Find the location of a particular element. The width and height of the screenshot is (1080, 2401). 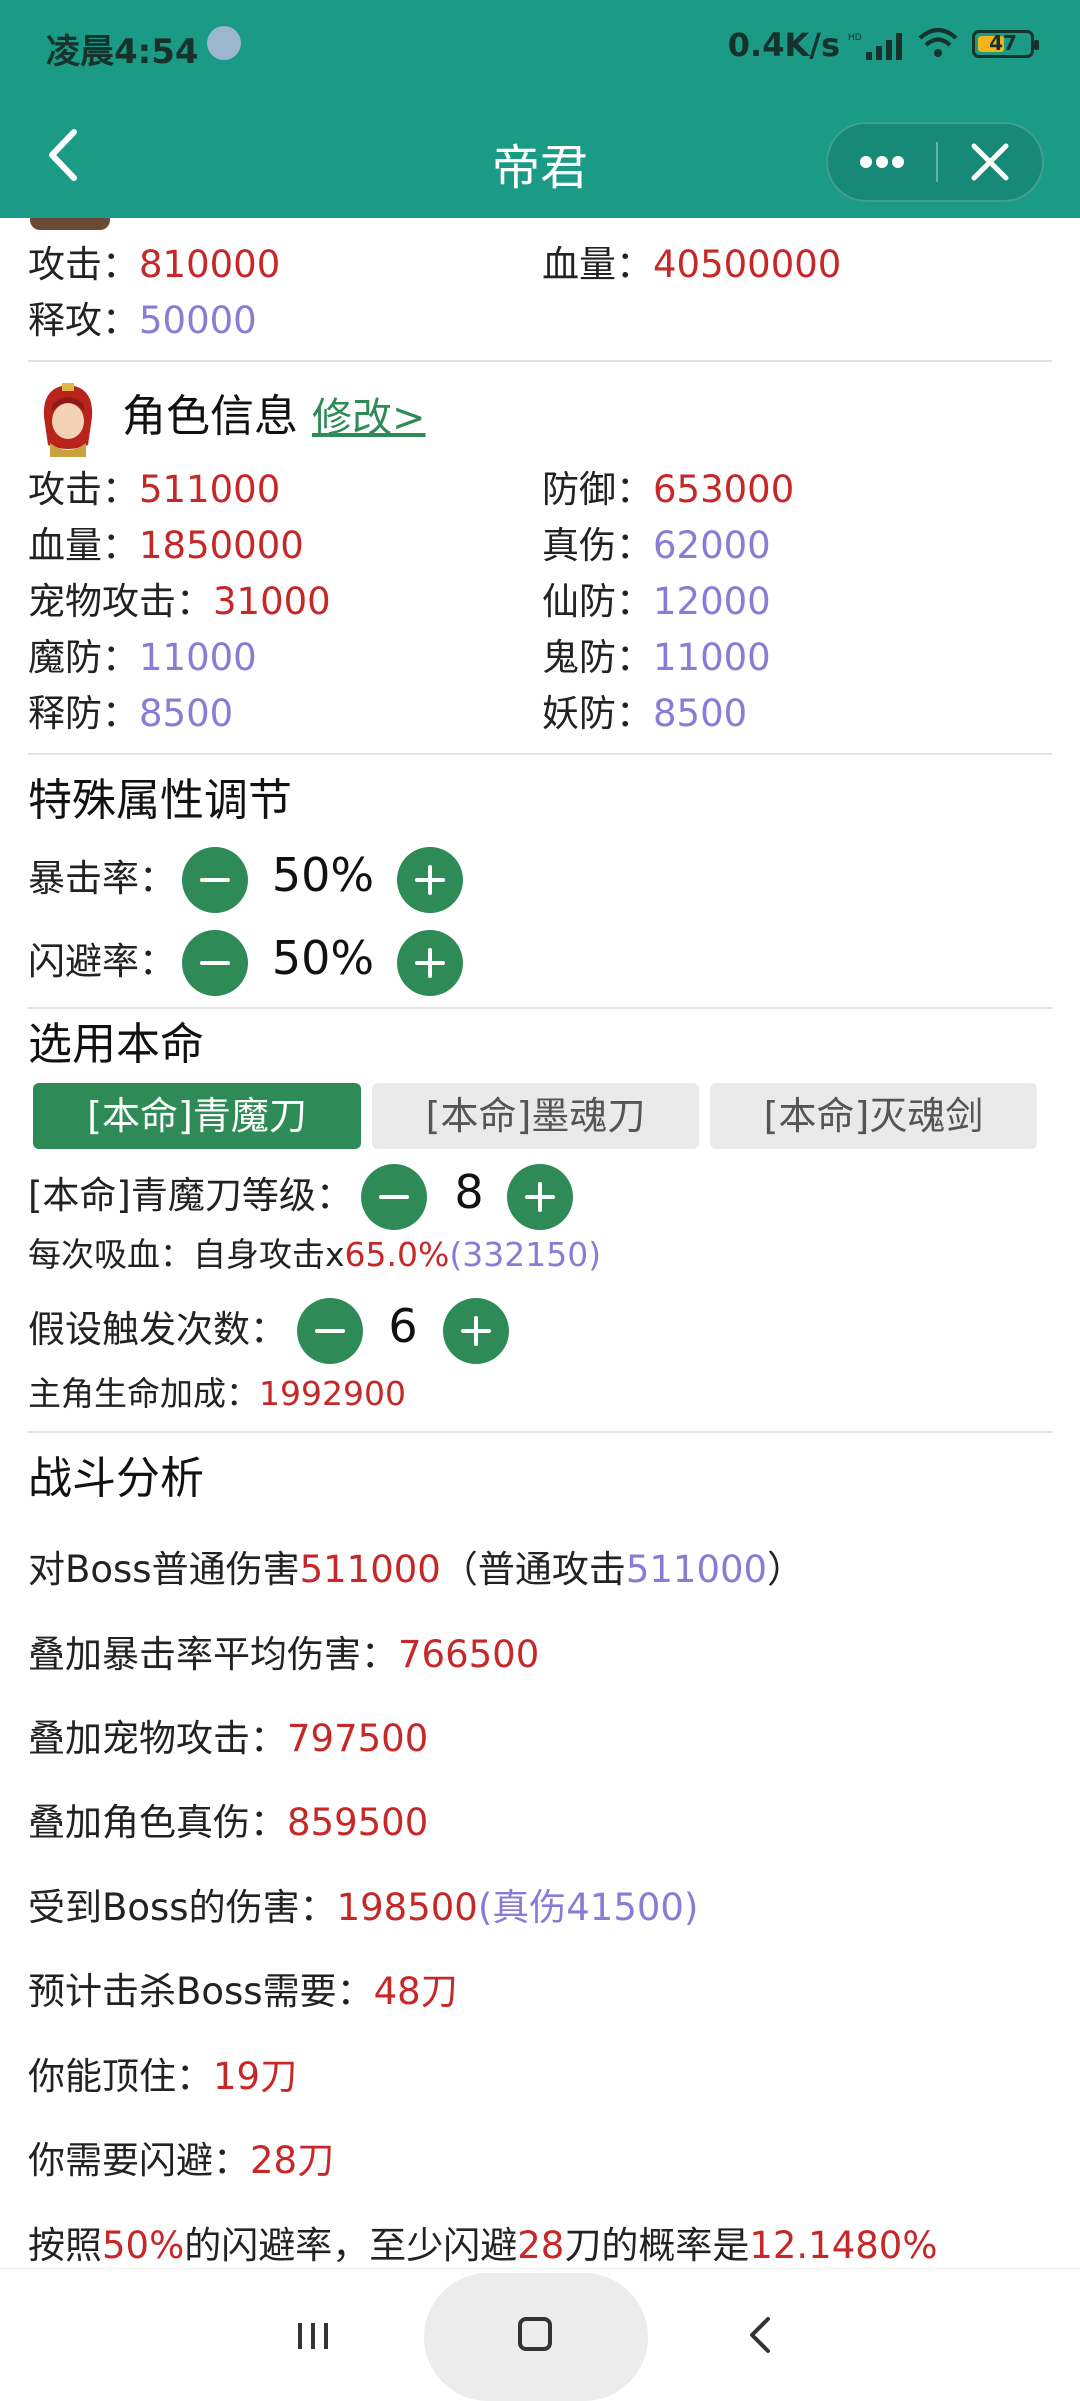

battery-level: 47 is located at coordinates (1003, 43).